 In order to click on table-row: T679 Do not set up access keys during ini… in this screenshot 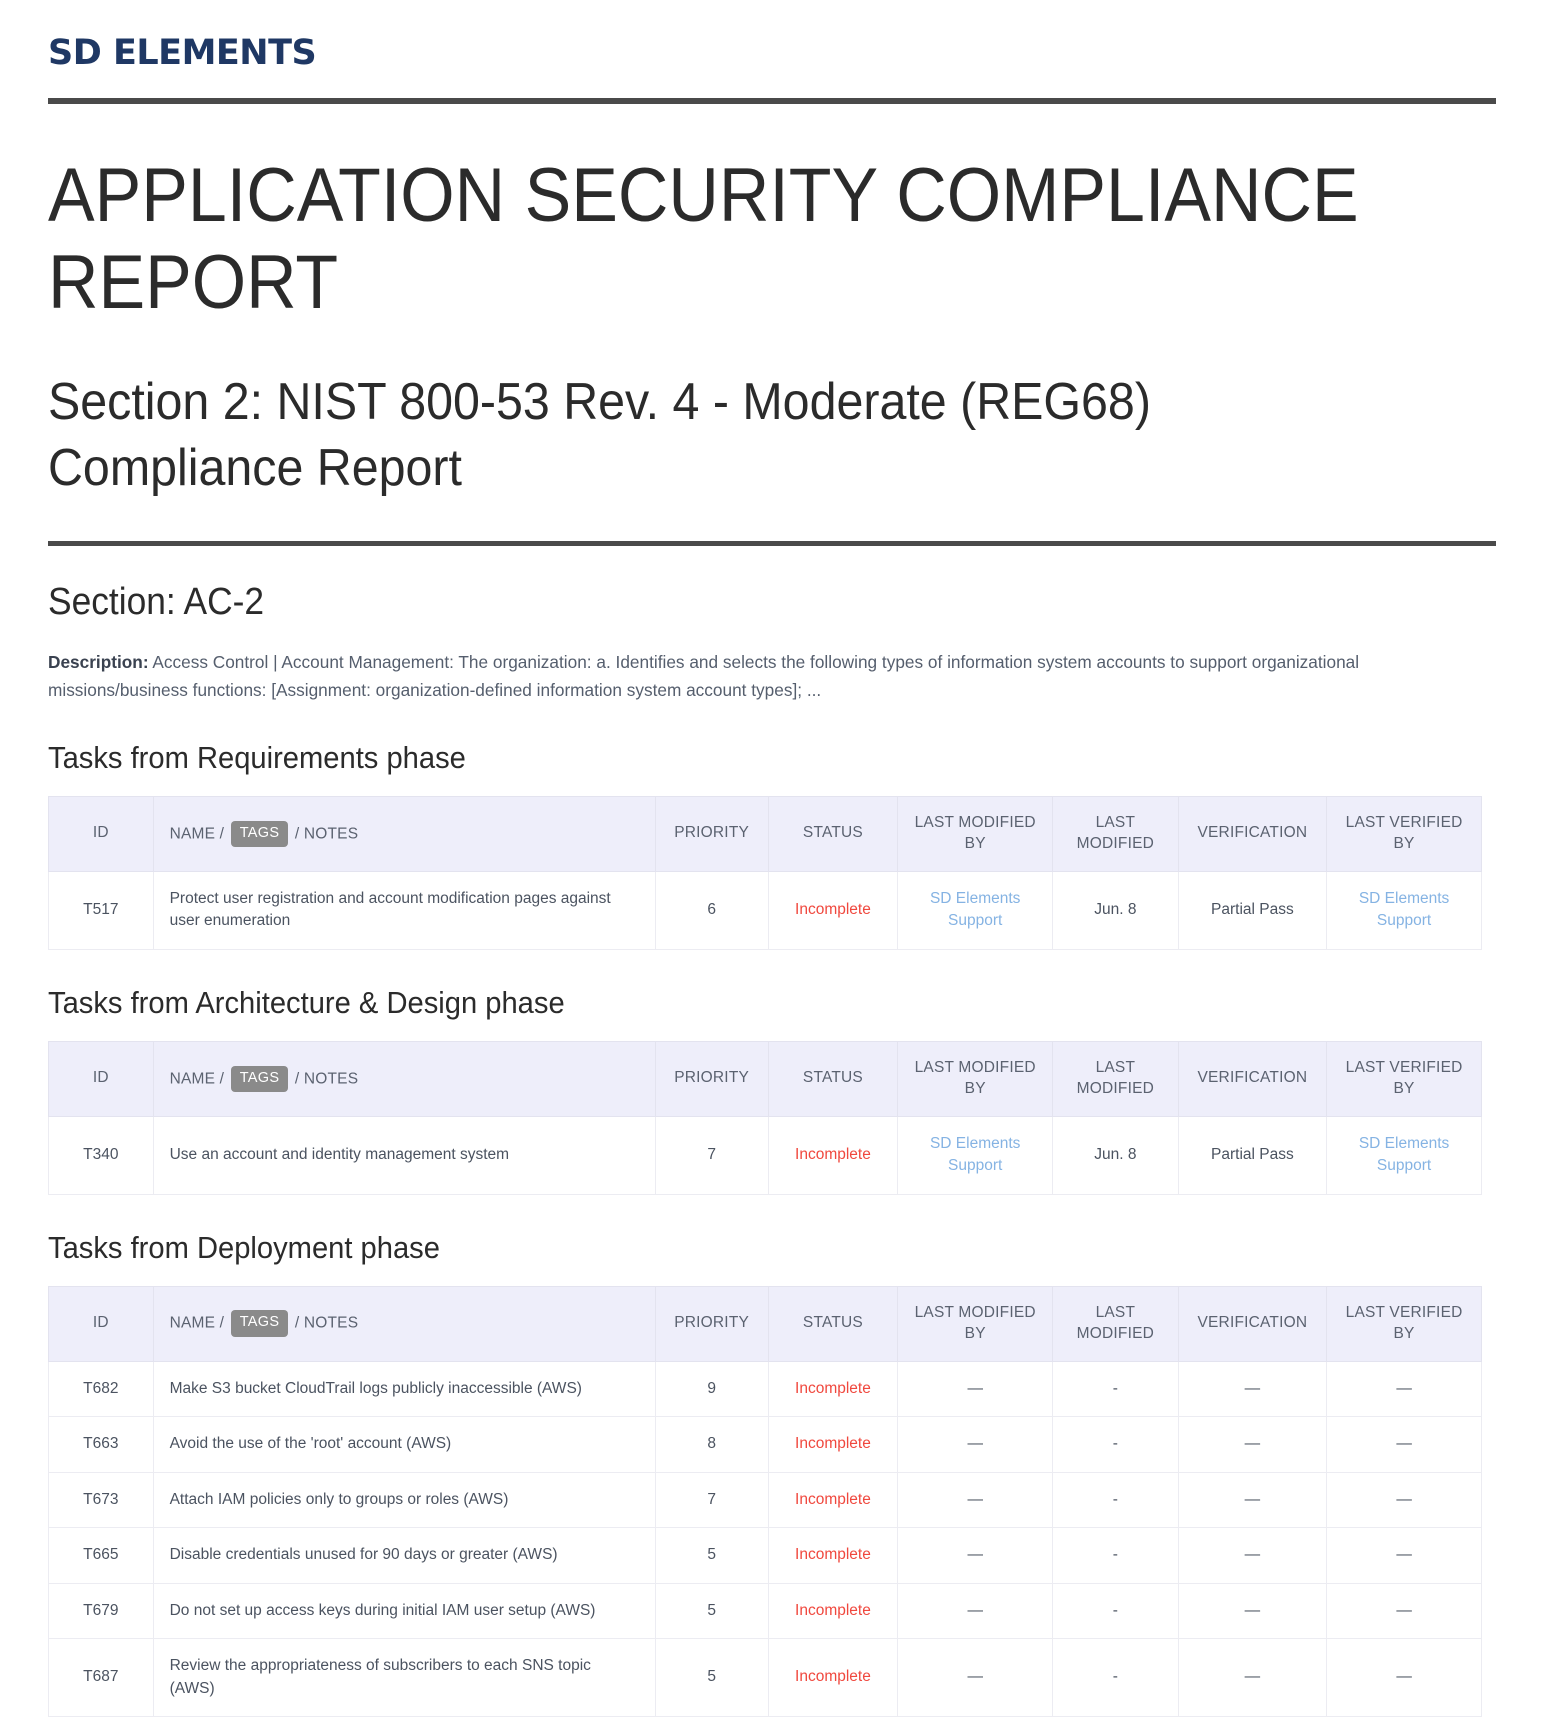, I will do `click(765, 1611)`.